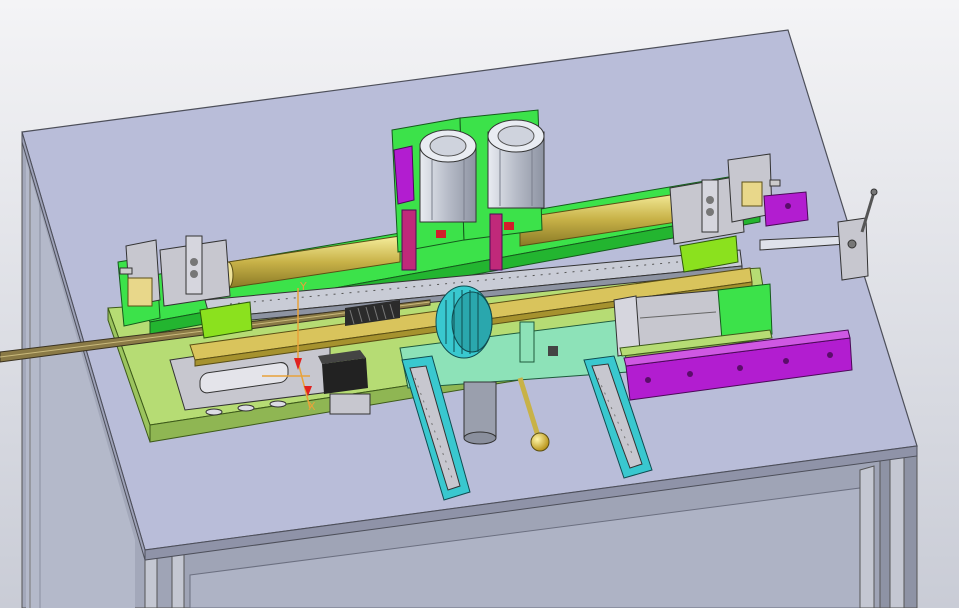  Describe the element at coordinates (516, 164) in the screenshot. I see `pneumatic-cylinder-right` at that location.